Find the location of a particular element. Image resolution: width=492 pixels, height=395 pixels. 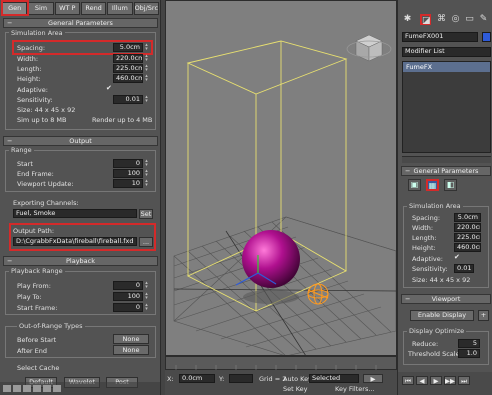

playback-title: Playback is located at coordinates (80, 261).